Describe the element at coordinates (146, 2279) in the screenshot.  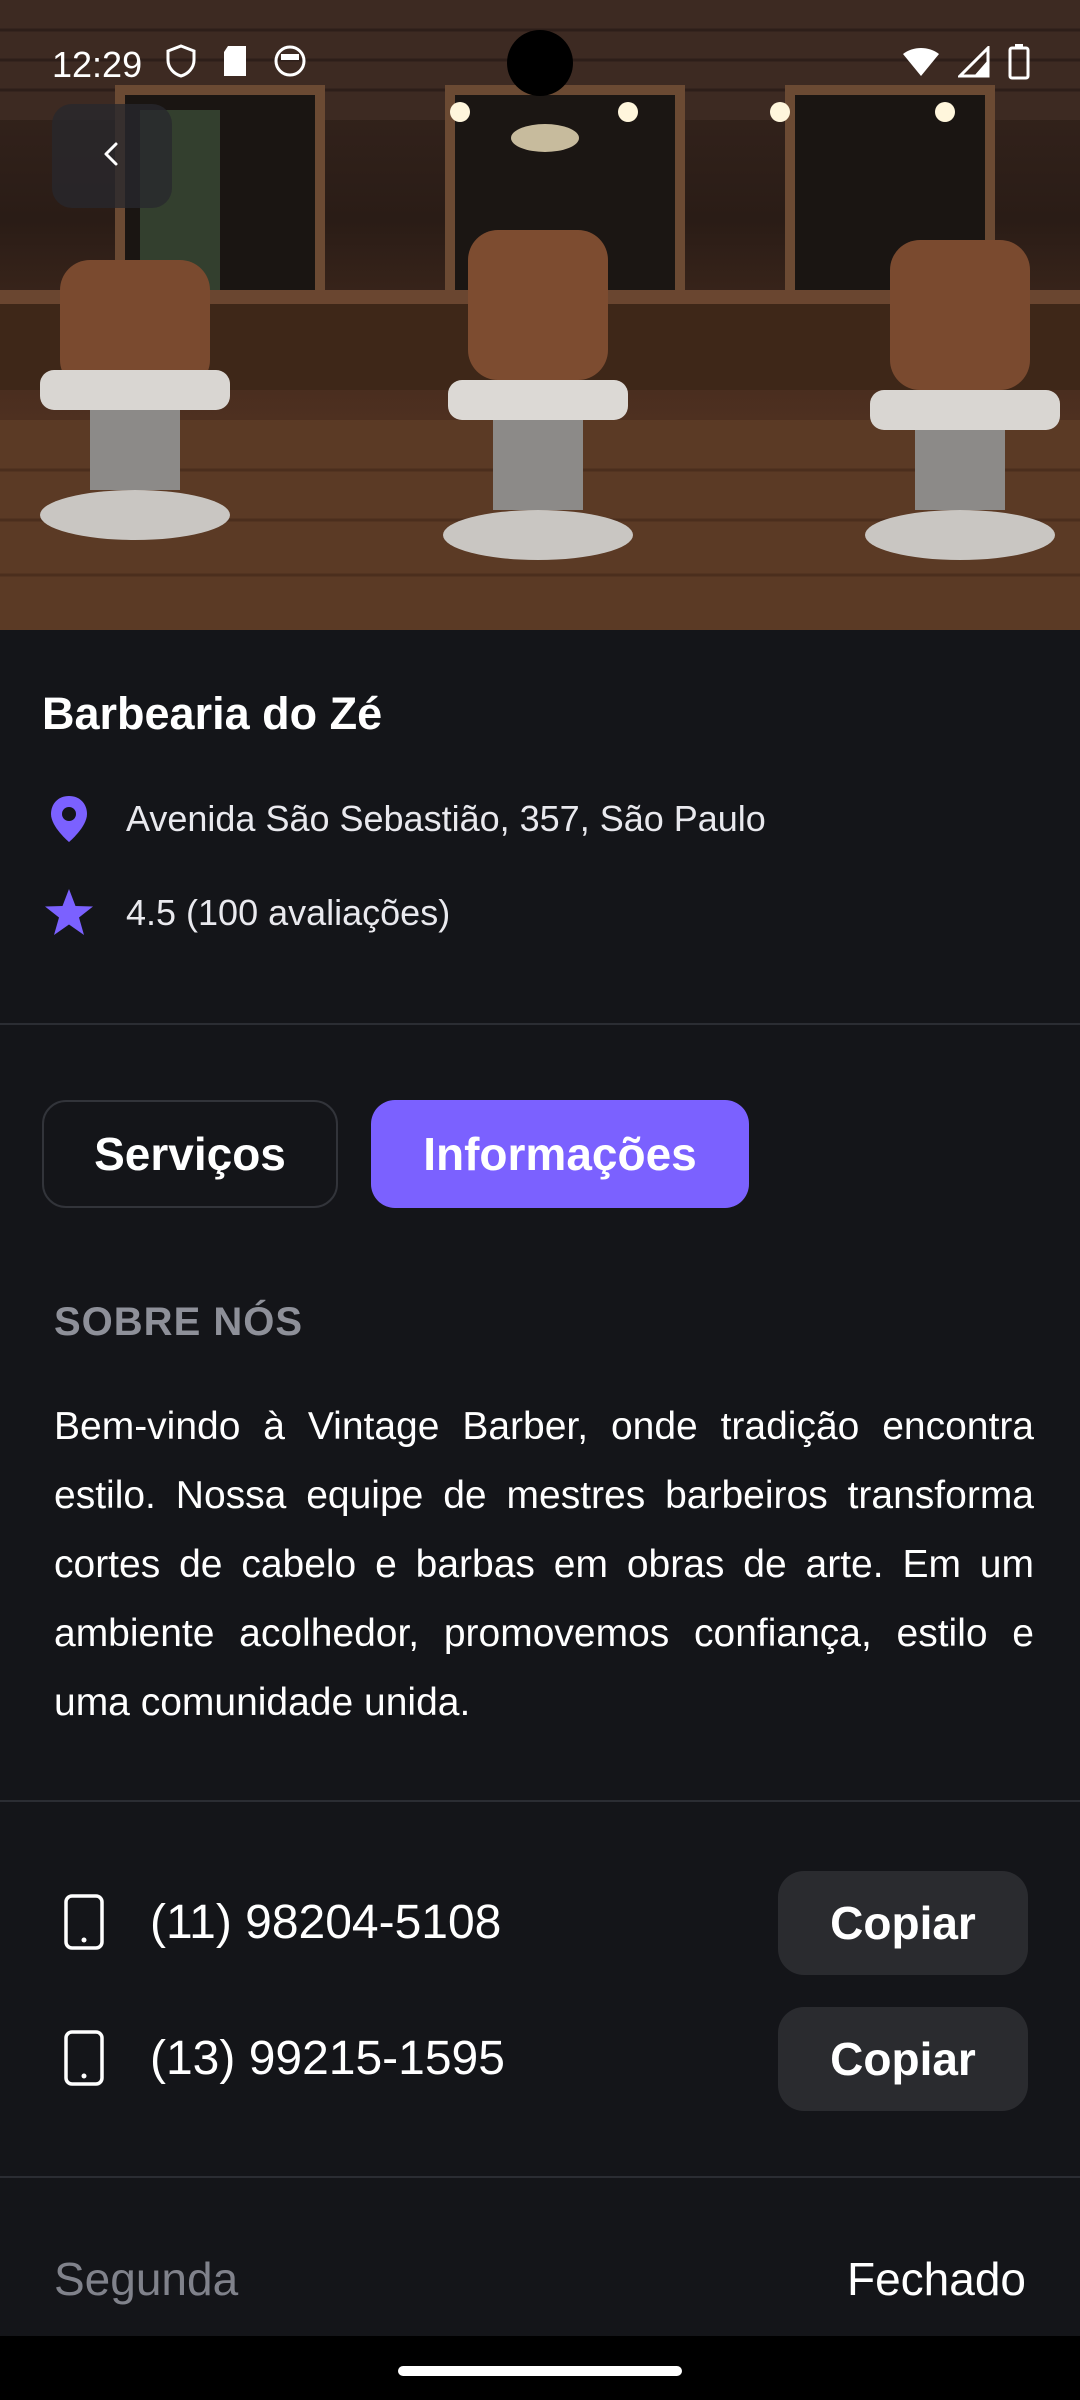
I see `hours-day: Segunda` at that location.